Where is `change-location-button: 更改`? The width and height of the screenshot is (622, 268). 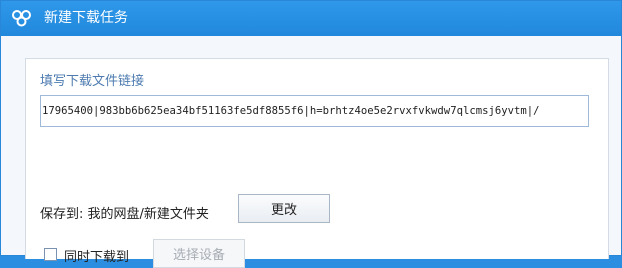
change-location-button: 更改 is located at coordinates (284, 208).